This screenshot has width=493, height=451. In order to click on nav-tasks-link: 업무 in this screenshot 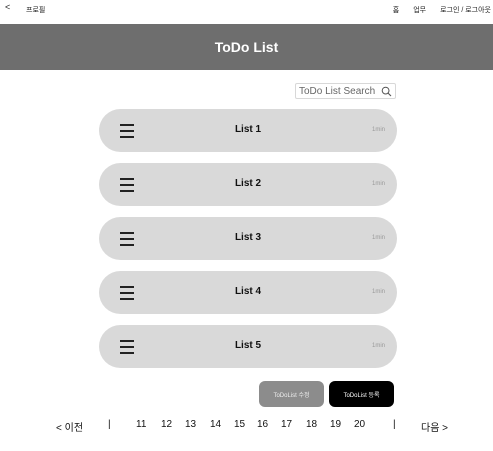, I will do `click(419, 10)`.